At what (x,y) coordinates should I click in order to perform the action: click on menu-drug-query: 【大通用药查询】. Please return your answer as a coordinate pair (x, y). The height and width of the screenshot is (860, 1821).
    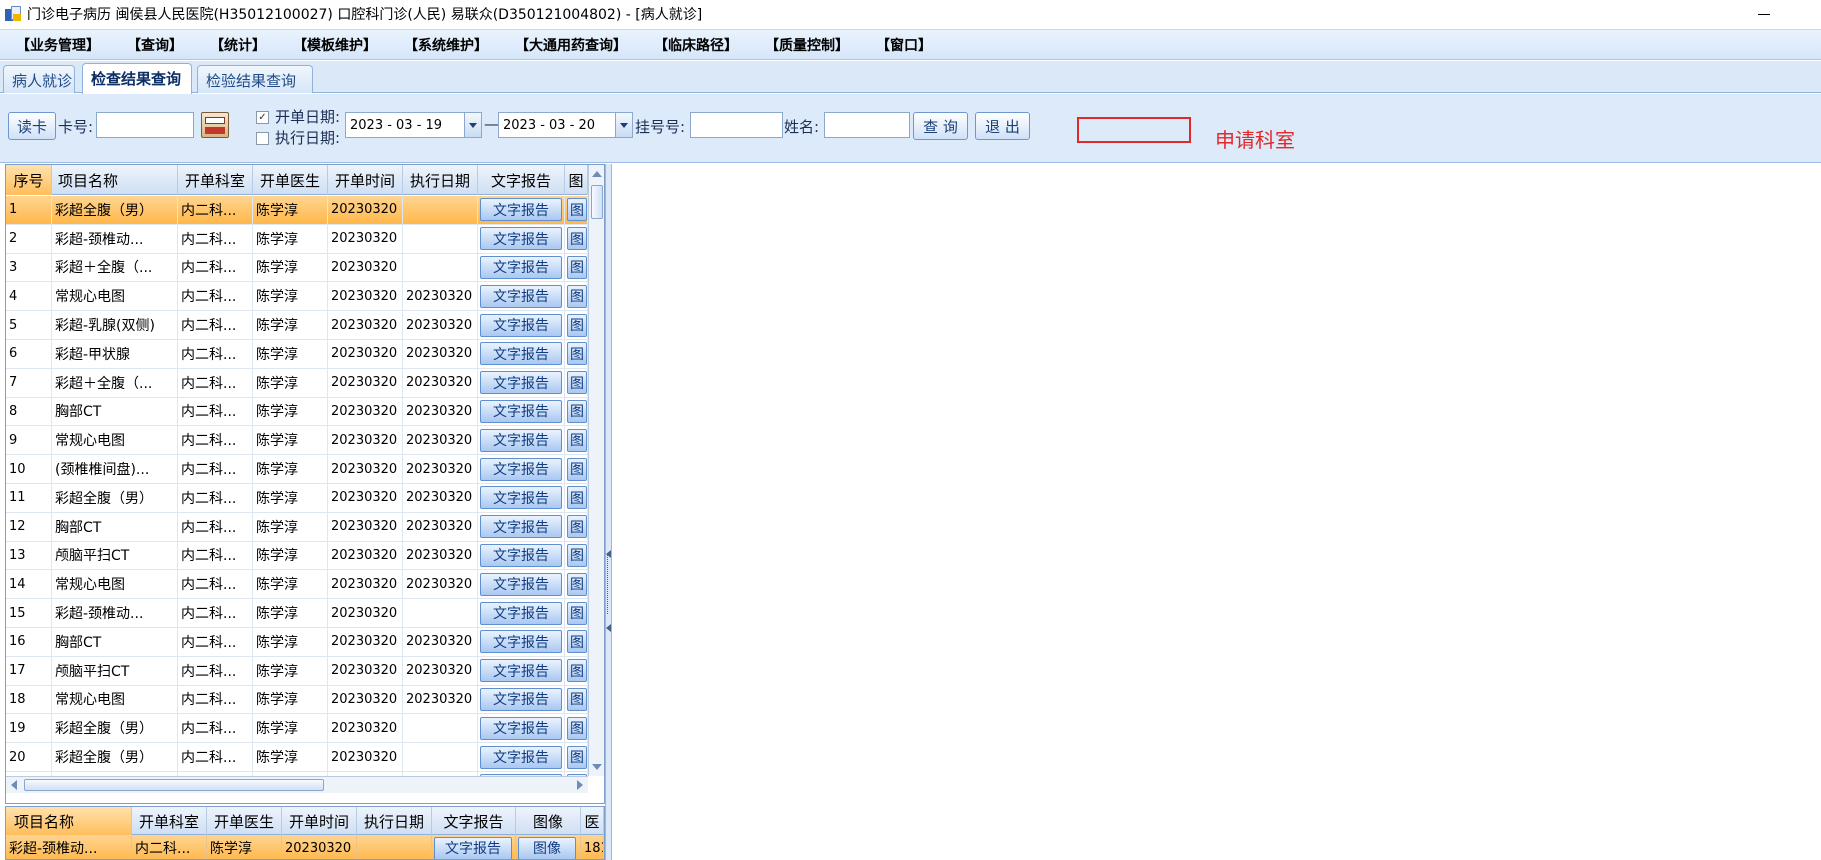
    Looking at the image, I should click on (571, 45).